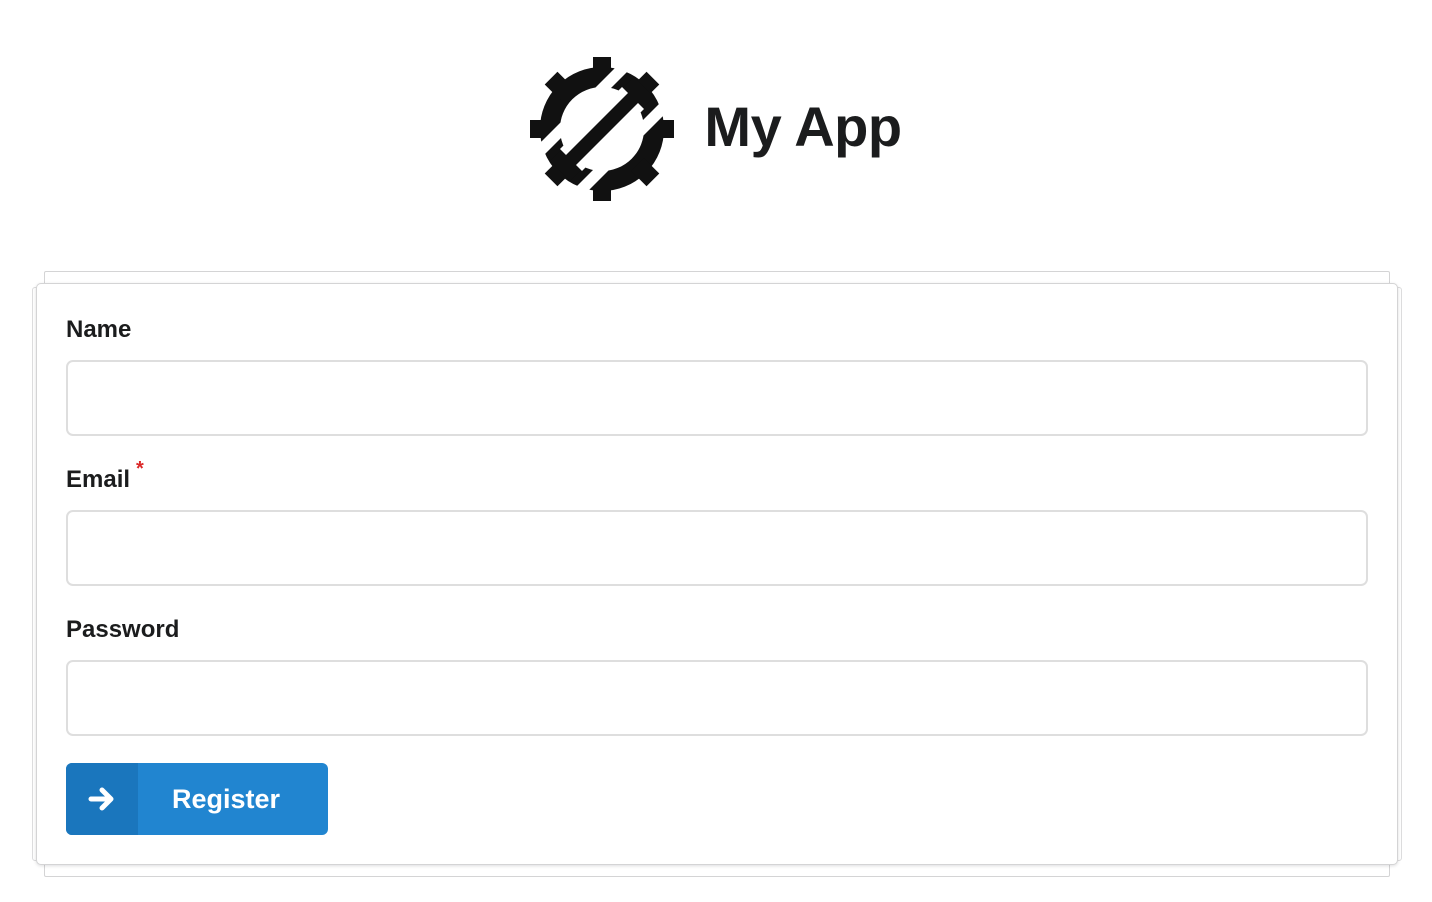  I want to click on required-marker: *, so click(140, 469).